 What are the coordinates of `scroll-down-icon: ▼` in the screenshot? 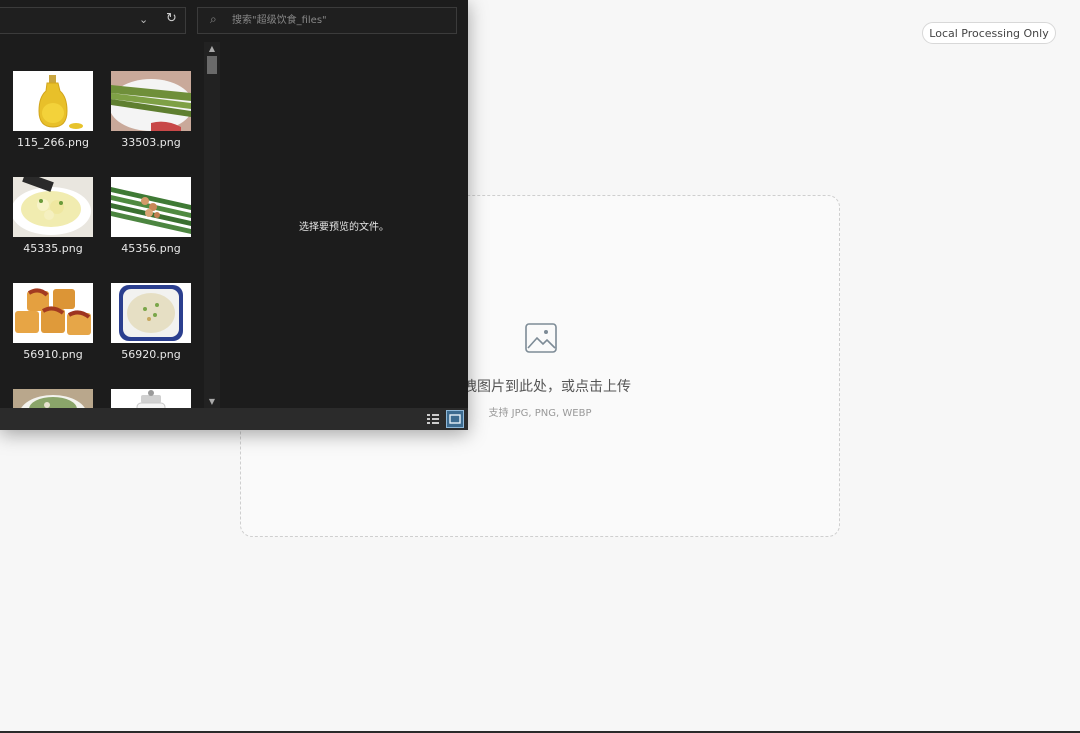 It's located at (212, 401).